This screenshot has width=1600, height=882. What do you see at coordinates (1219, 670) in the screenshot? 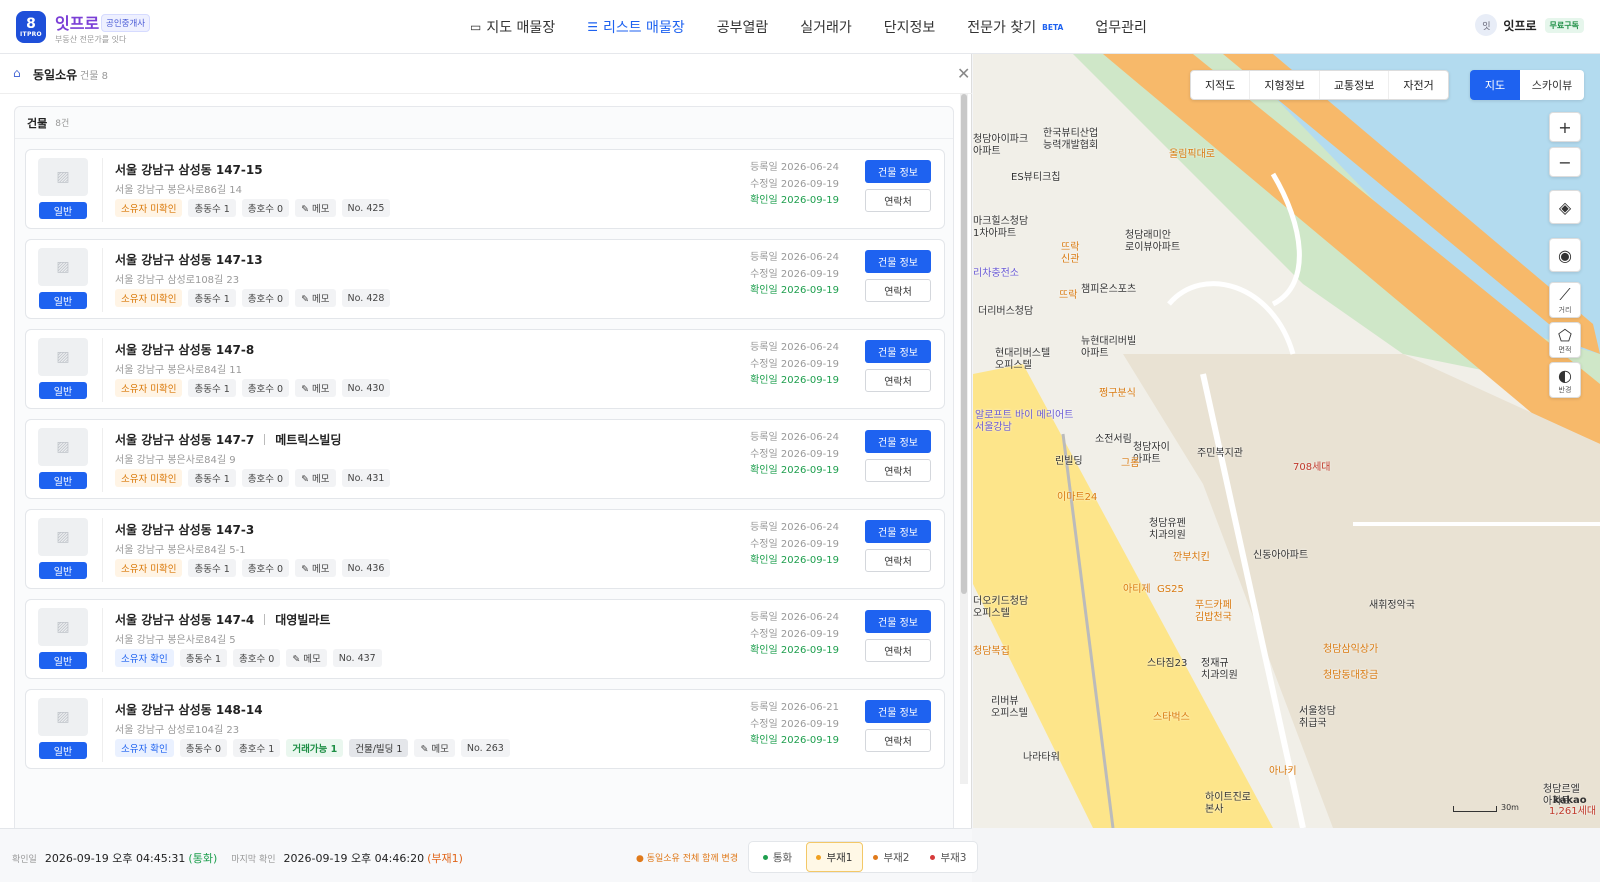
I see `map-poi-label: 정재규 치과의원` at bounding box center [1219, 670].